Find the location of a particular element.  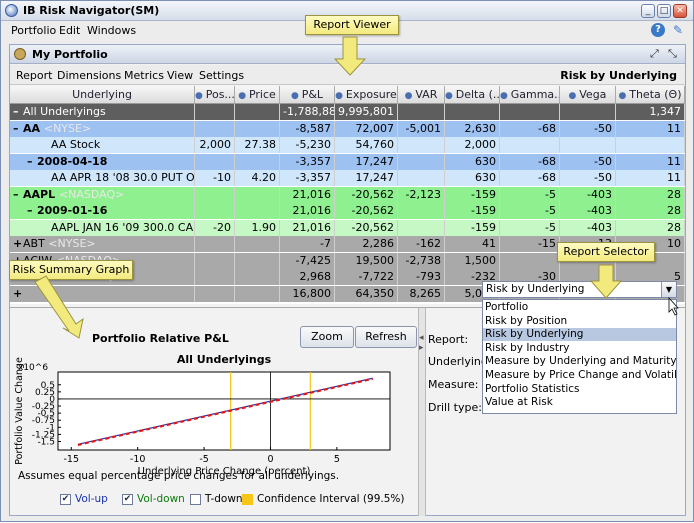

arrow-report-viewer is located at coordinates (350, 56).